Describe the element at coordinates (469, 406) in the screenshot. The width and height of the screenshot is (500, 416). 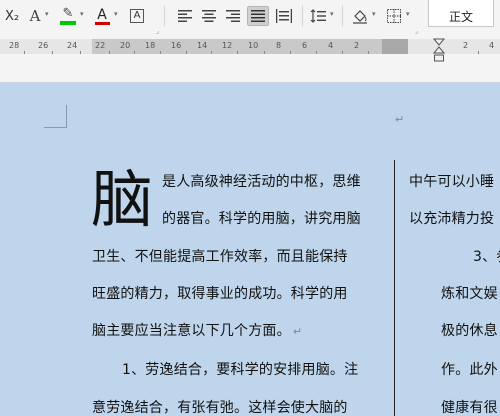
I see `text-line: 健康有很` at that location.